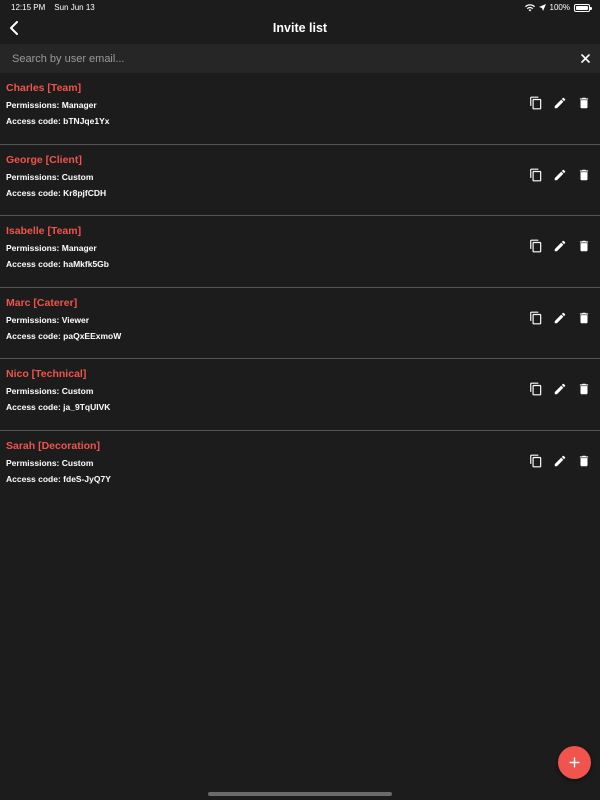 The width and height of the screenshot is (600, 800). What do you see at coordinates (583, 7) in the screenshot?
I see `battery-icon` at bounding box center [583, 7].